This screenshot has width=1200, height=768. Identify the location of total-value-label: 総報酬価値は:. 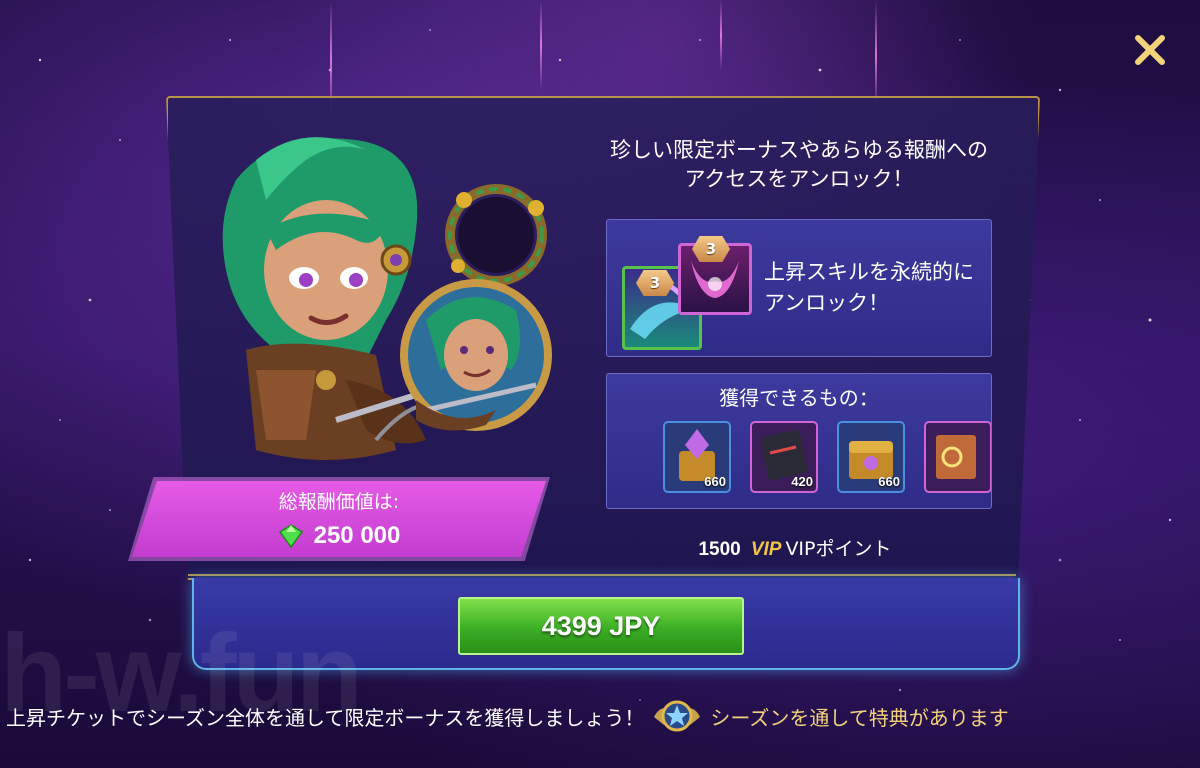
(339, 502).